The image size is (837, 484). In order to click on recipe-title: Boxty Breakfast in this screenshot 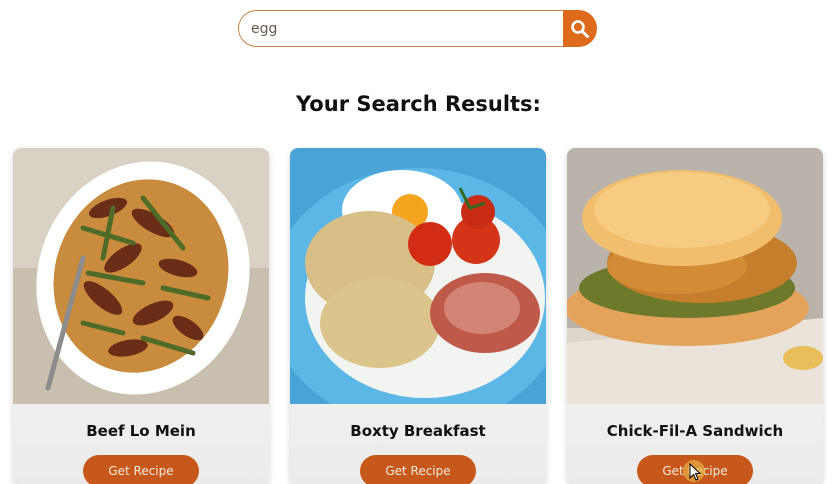, I will do `click(418, 431)`.